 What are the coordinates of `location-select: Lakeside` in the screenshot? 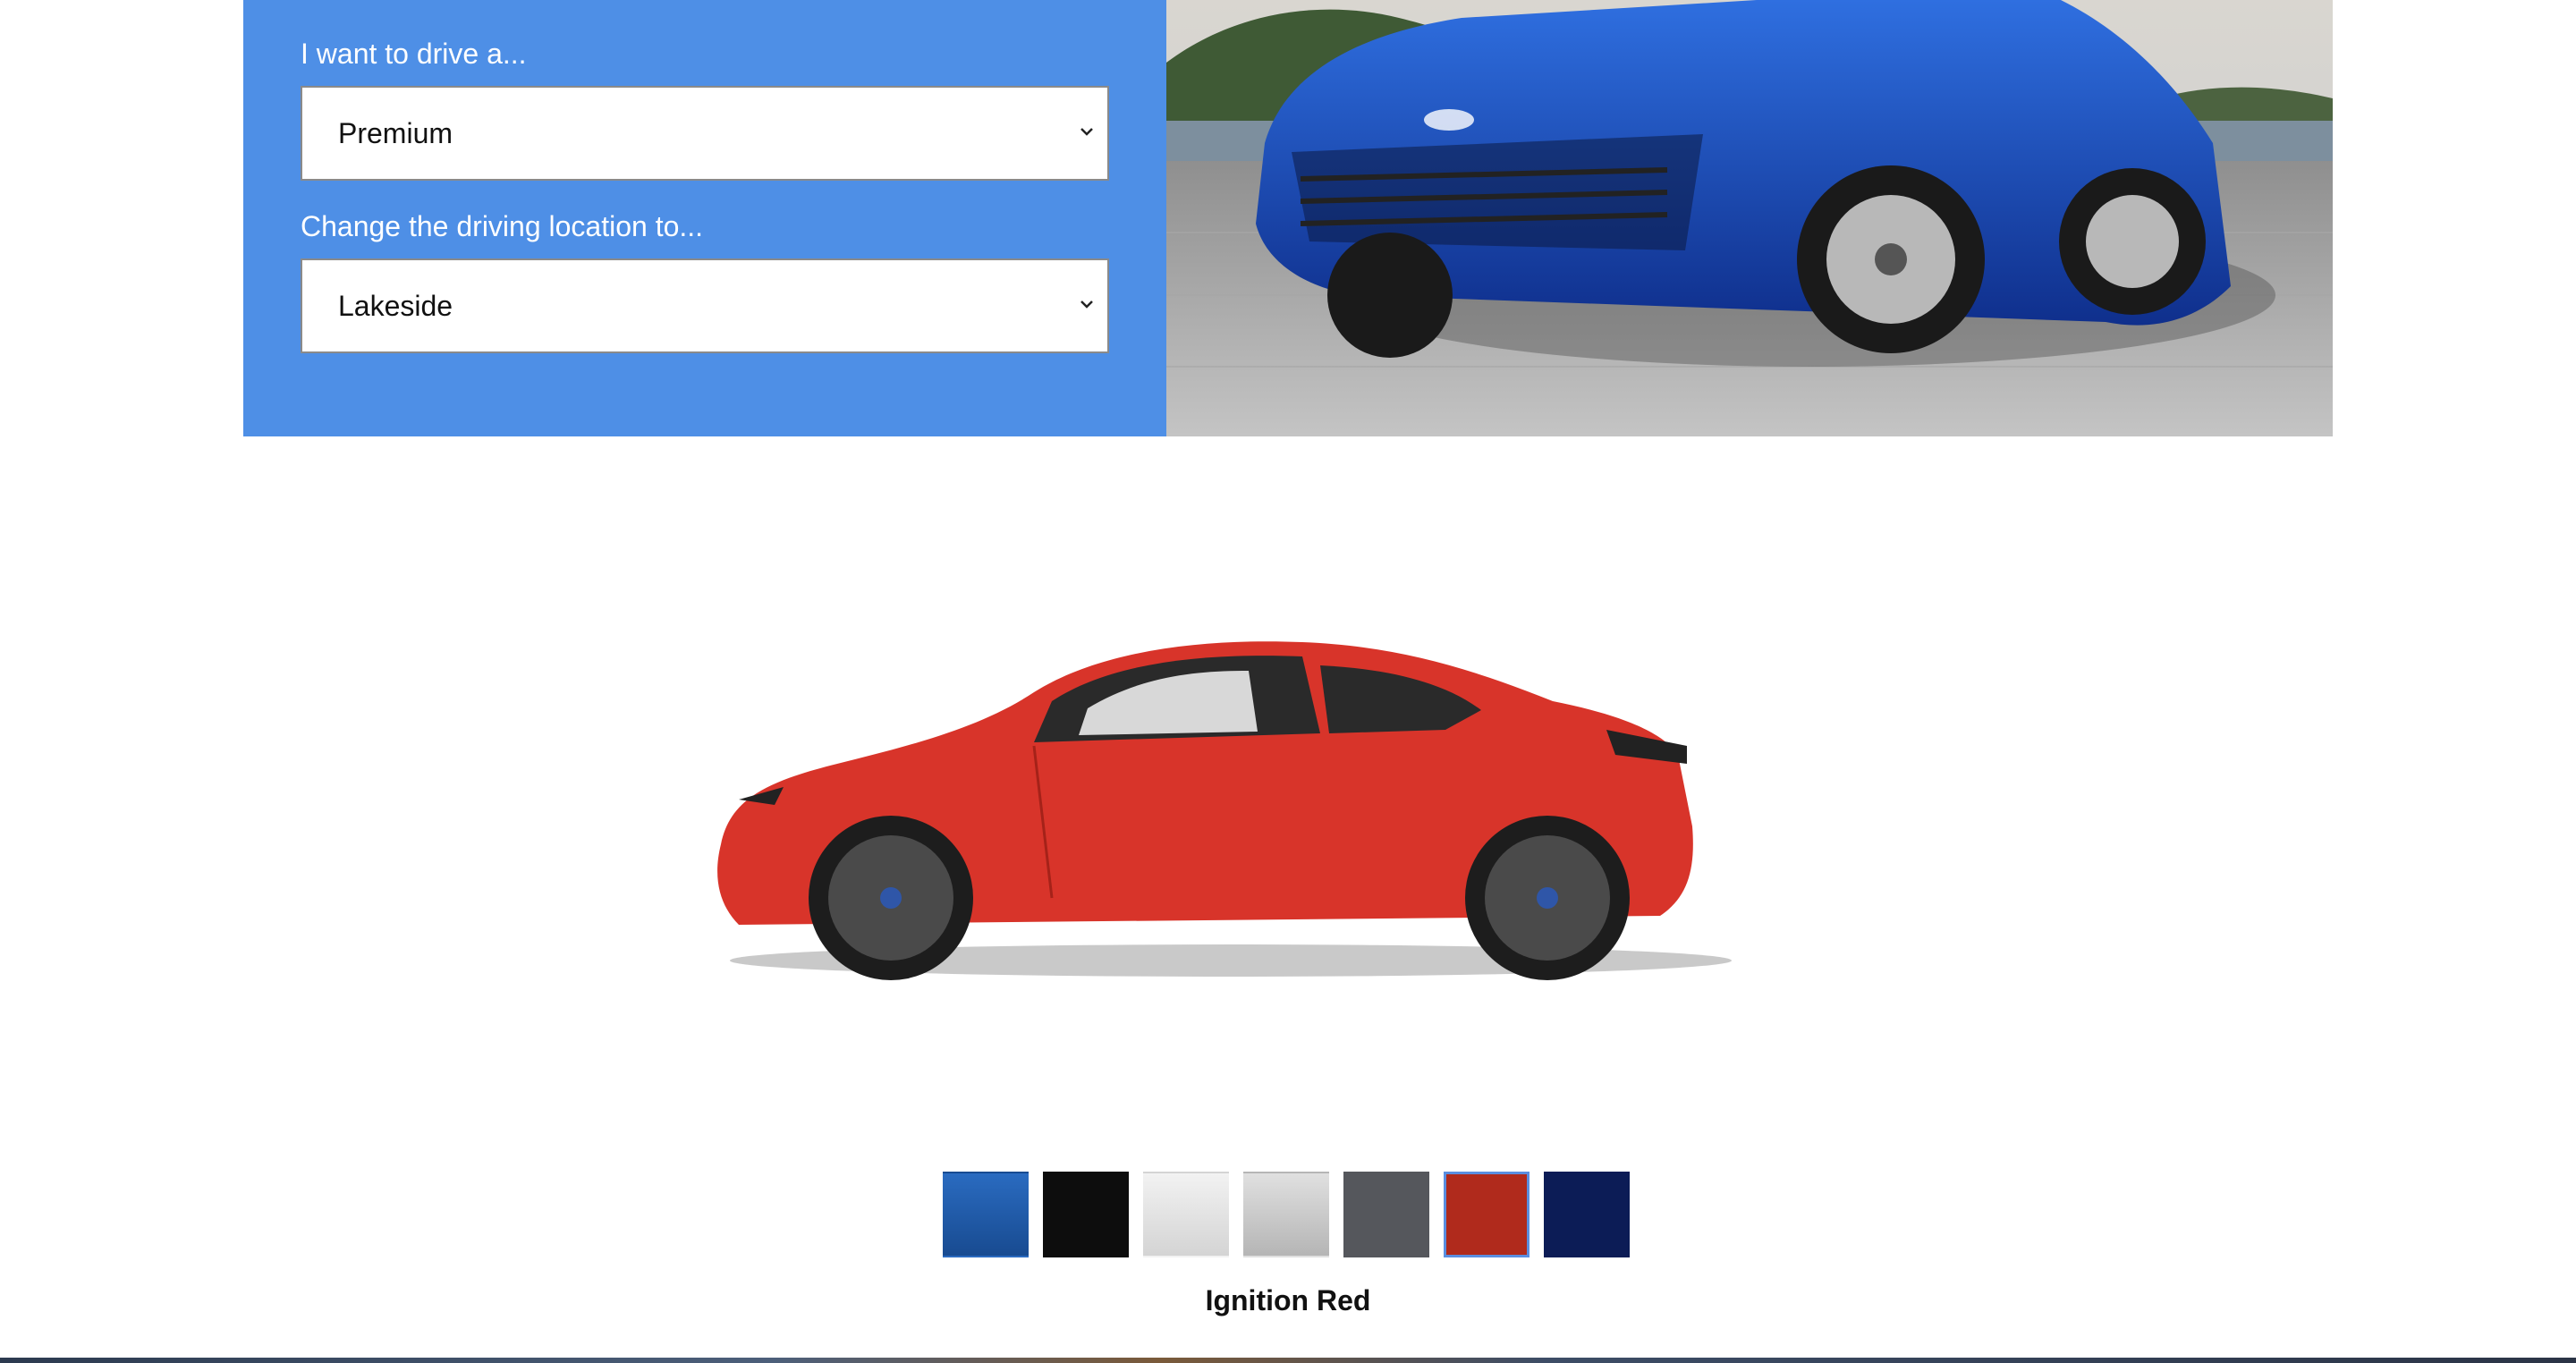 It's located at (705, 306).